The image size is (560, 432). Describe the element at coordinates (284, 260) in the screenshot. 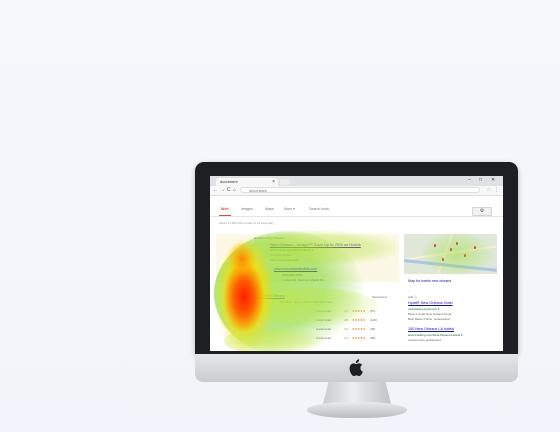

I see `ad-desc-2: Find your Ideal Hotel!` at that location.